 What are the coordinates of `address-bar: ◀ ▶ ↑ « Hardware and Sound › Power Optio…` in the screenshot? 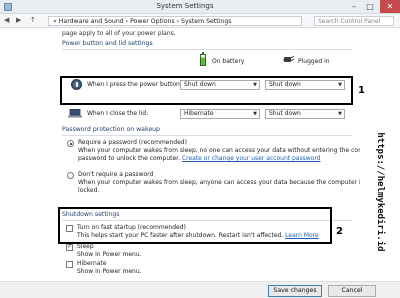 It's located at (200, 21).